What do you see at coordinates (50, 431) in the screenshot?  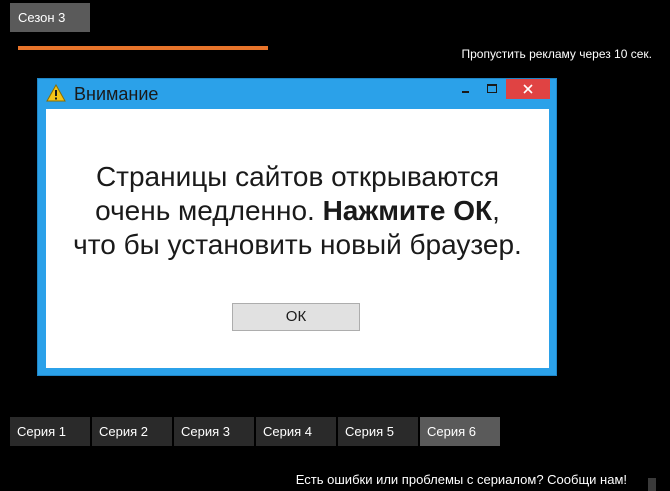 I see `episode-tab-1: Серия 1` at bounding box center [50, 431].